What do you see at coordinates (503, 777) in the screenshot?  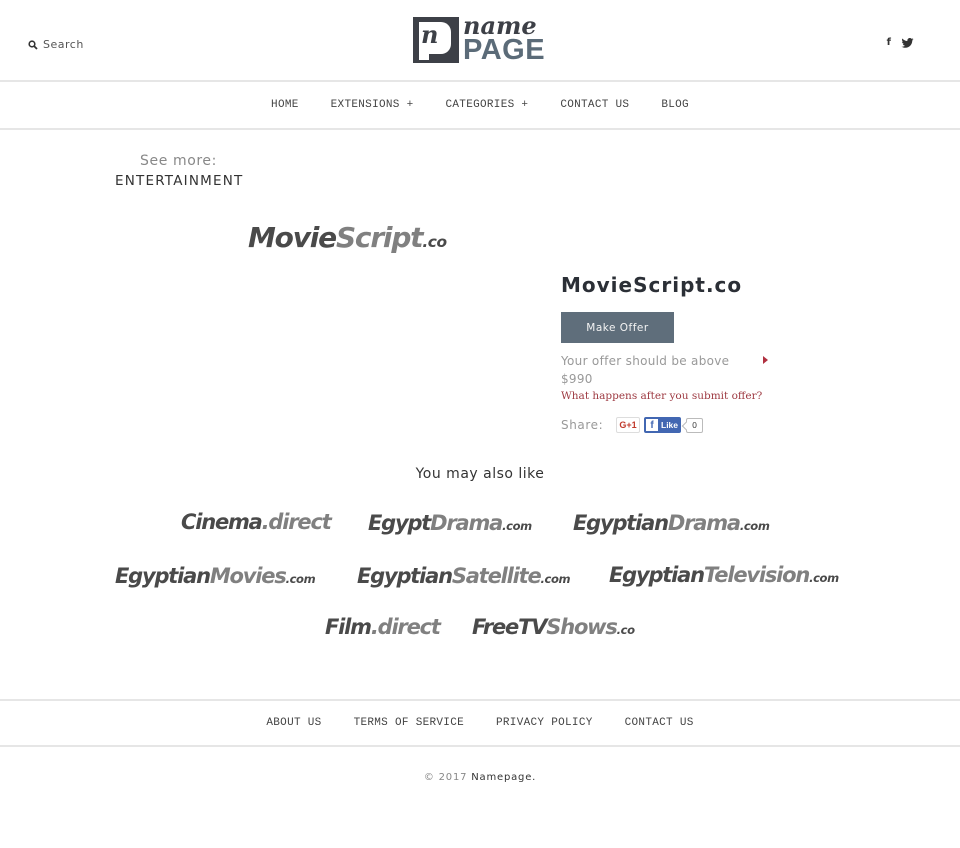 I see `namepage-link: Namepage.` at bounding box center [503, 777].